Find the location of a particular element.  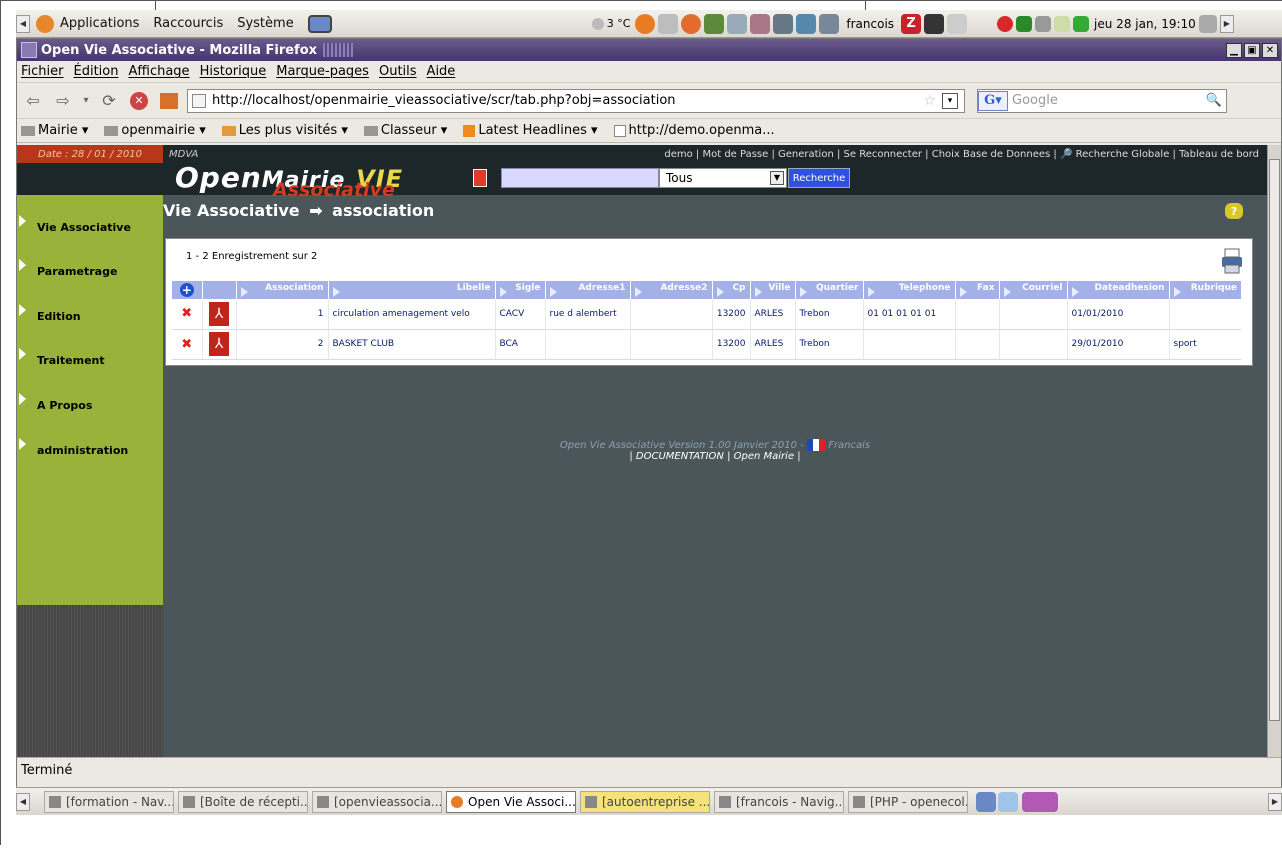

footer-links: | DOCUMENTATION | Open Mairie | is located at coordinates (715, 456).